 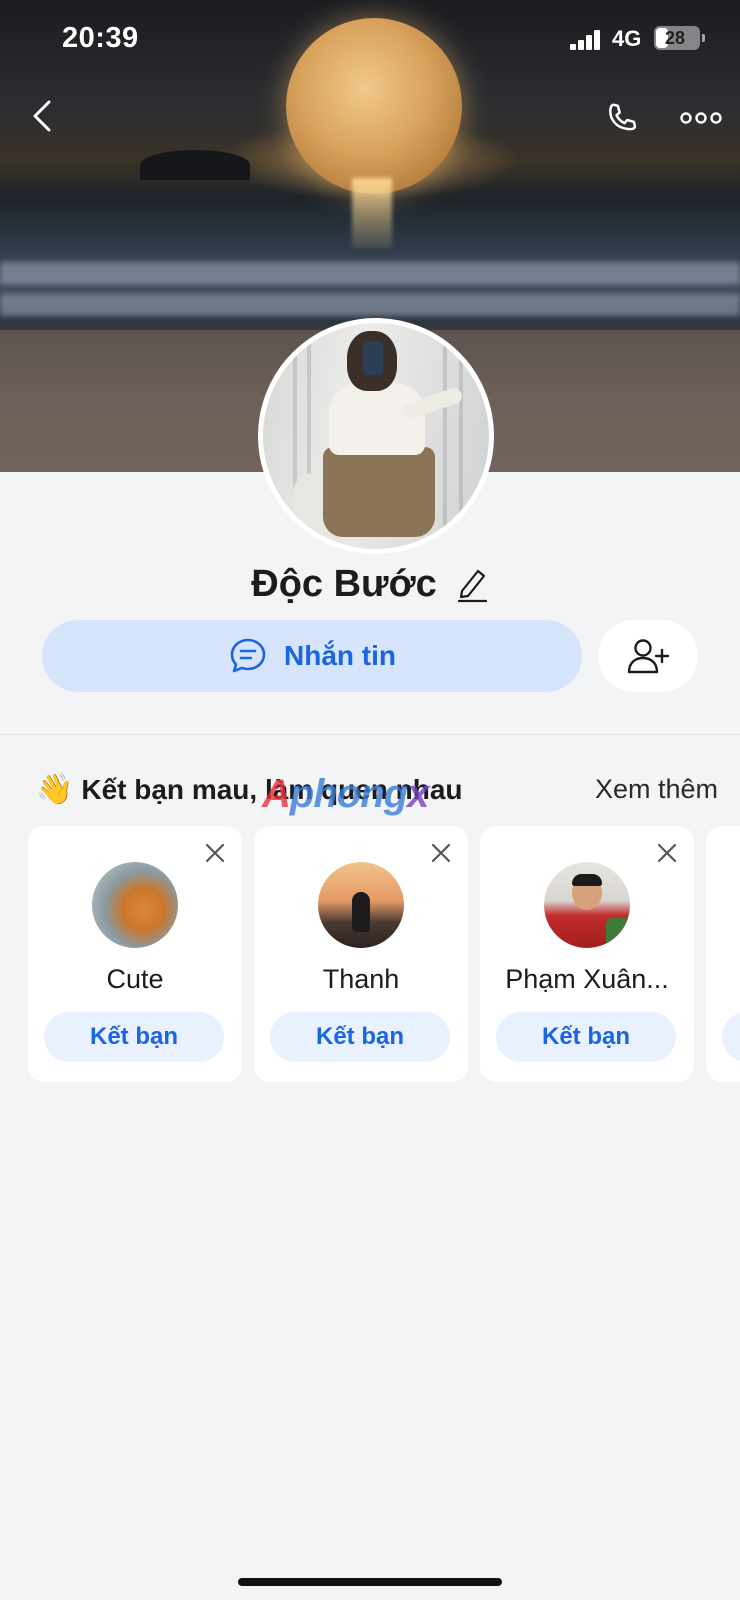 I want to click on battery-icon: 28, so click(x=679, y=38).